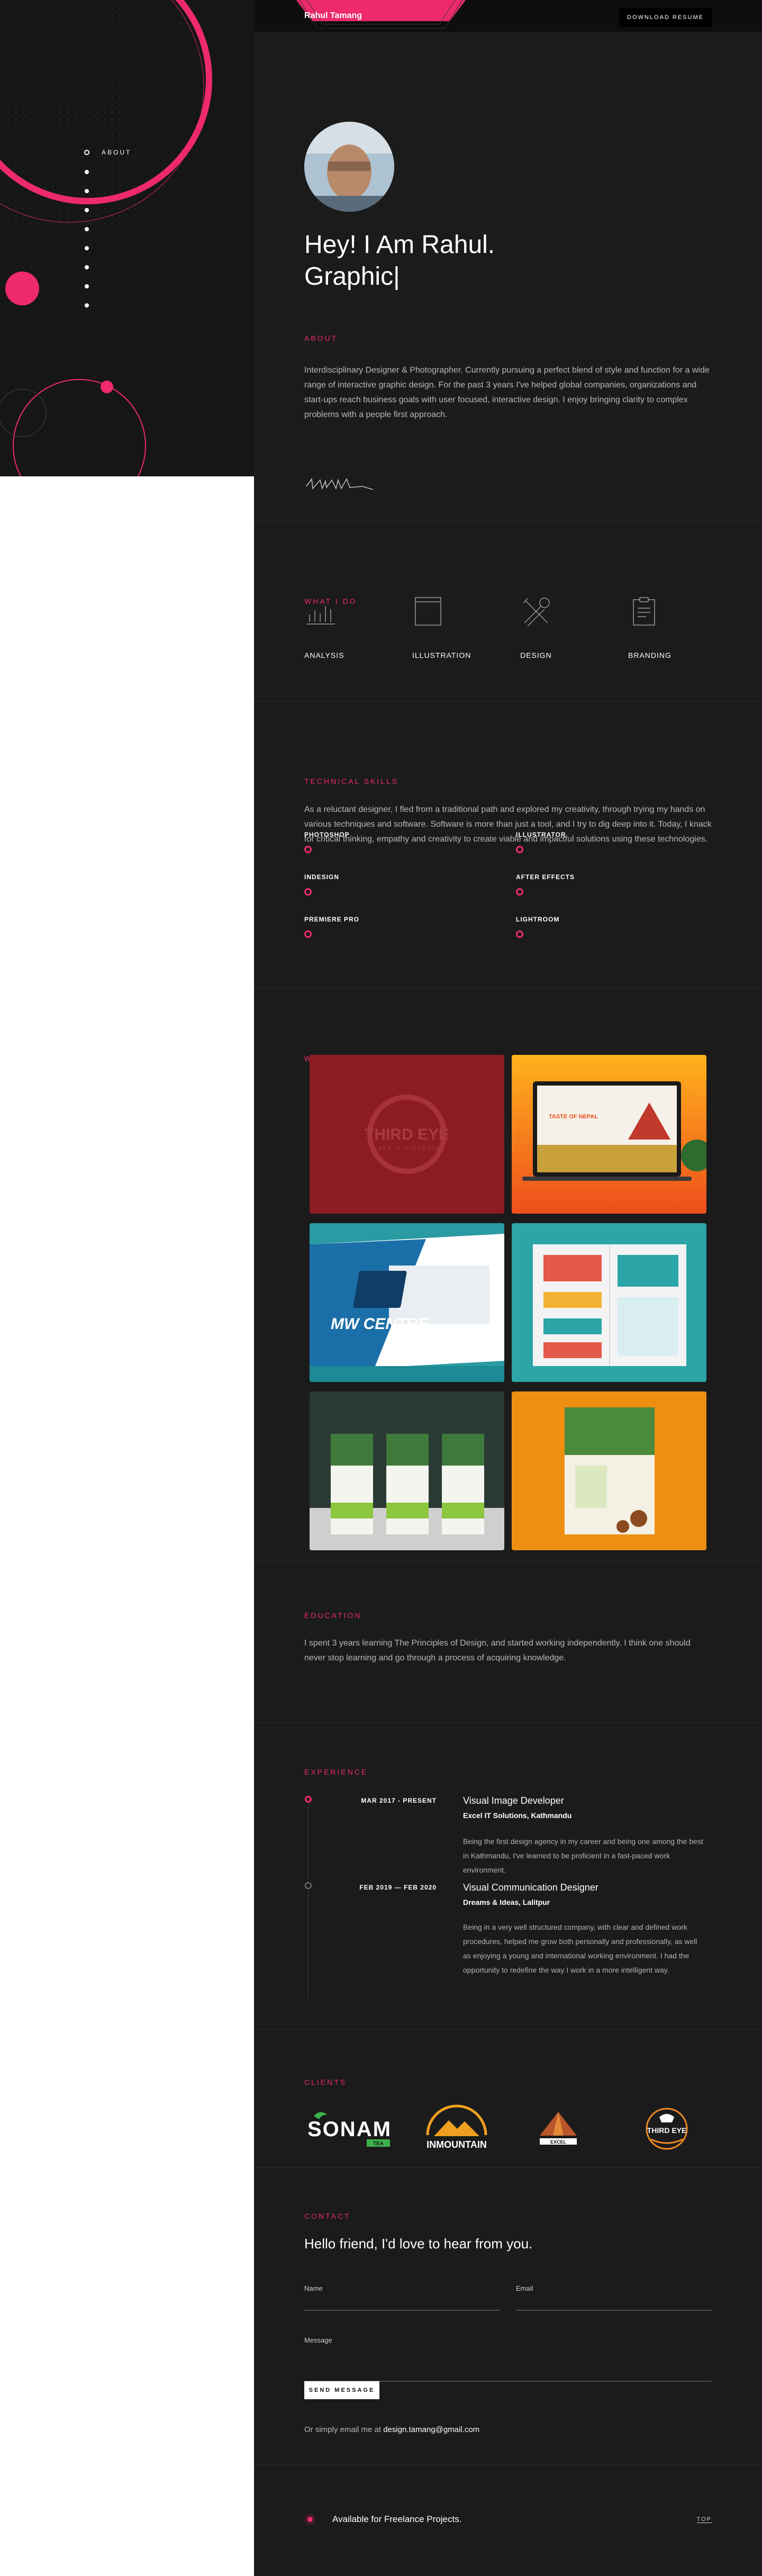 Image resolution: width=762 pixels, height=2576 pixels. I want to click on signature-image, so click(340, 483).